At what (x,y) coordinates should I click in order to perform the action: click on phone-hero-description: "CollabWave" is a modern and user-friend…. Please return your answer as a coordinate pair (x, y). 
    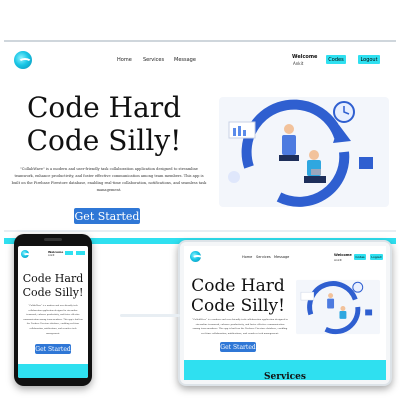
    Looking at the image, I should click on (53, 320).